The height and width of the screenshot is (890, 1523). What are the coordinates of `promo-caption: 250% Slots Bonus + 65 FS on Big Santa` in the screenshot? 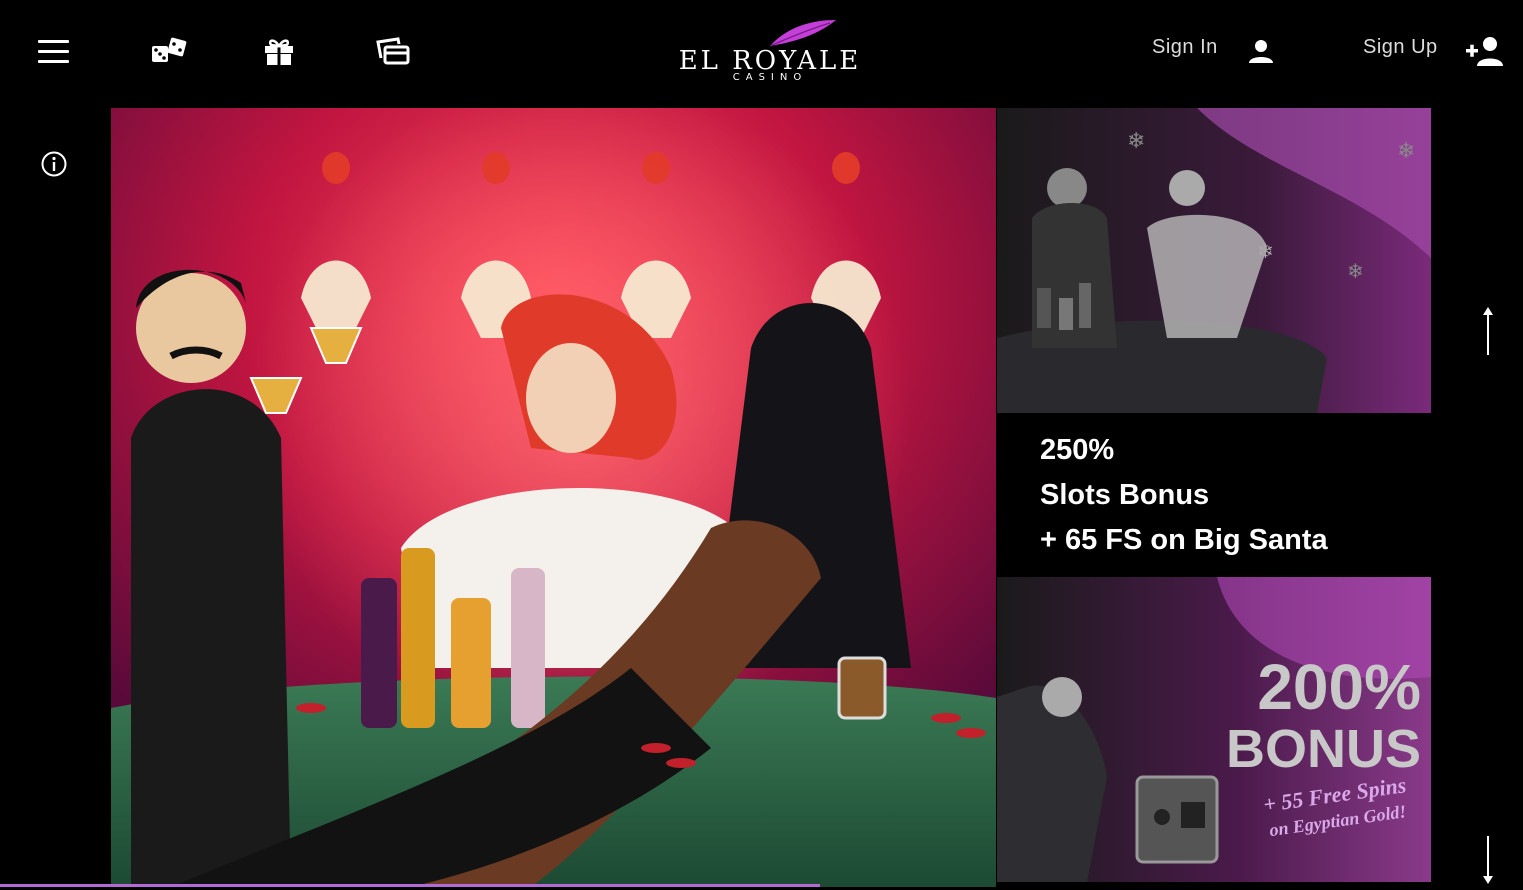 It's located at (1230, 495).